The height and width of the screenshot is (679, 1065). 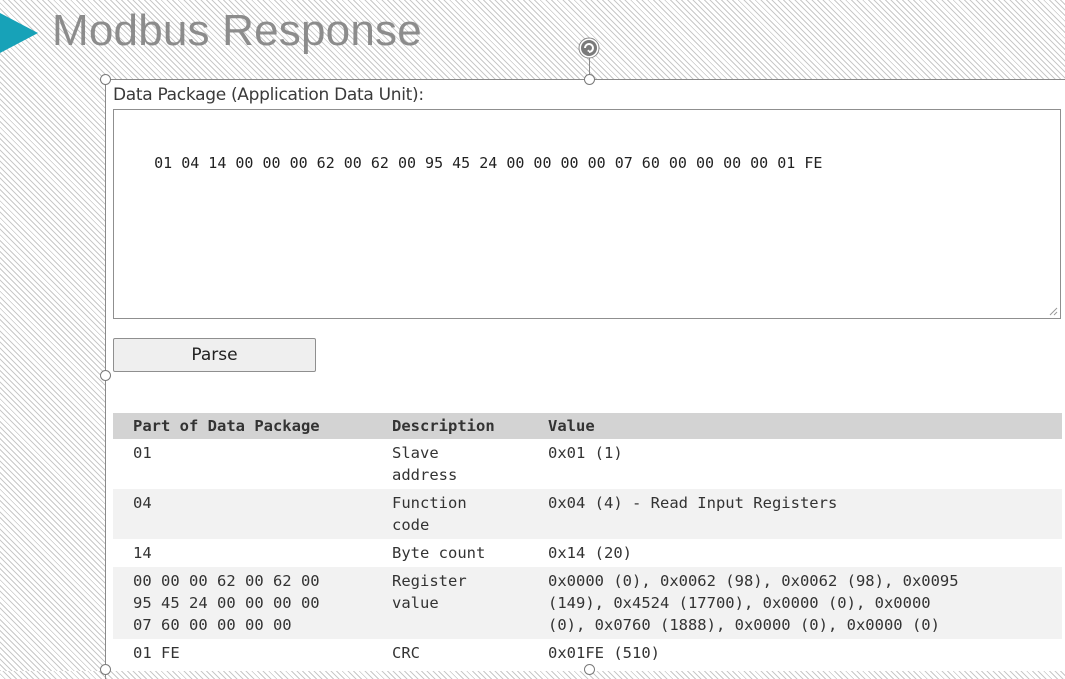 I want to click on cell-description: CRC, so click(x=406, y=653).